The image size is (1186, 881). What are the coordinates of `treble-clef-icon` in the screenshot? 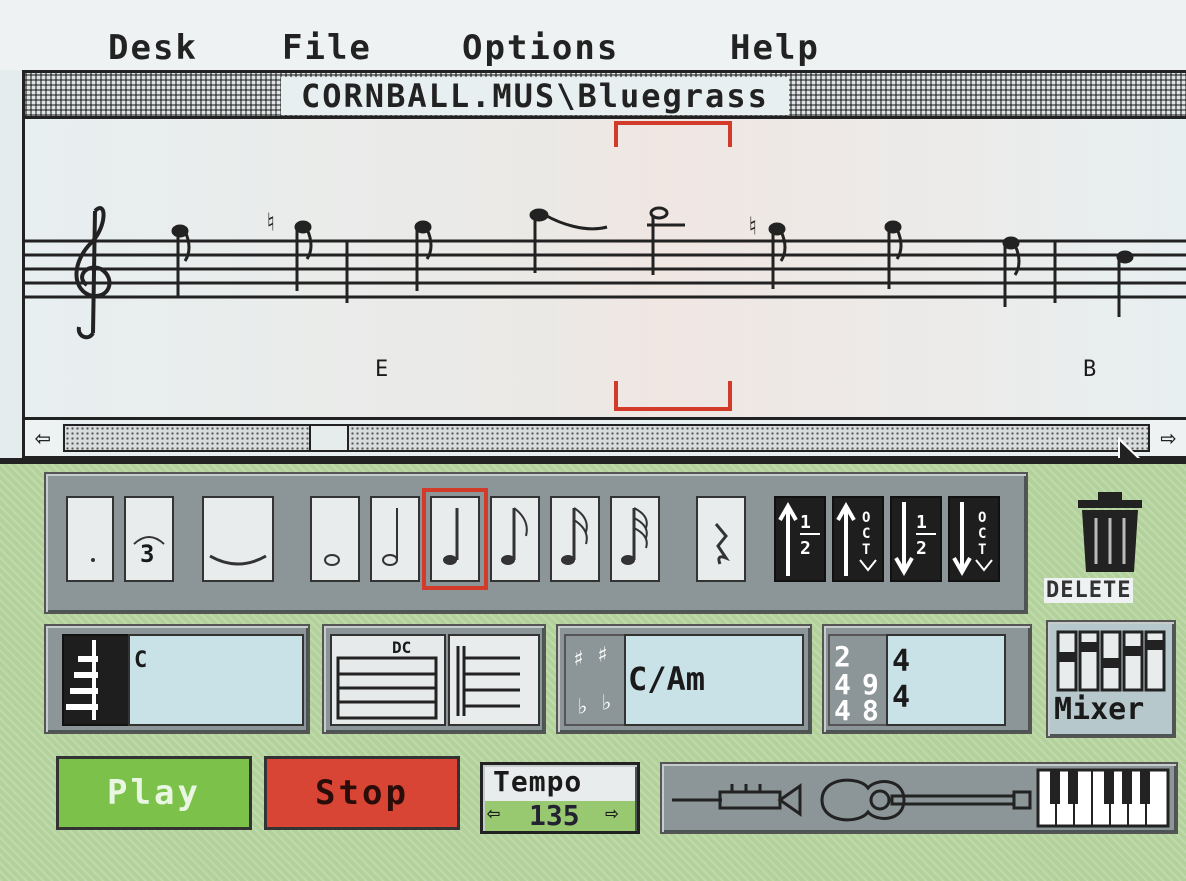 It's located at (93, 273).